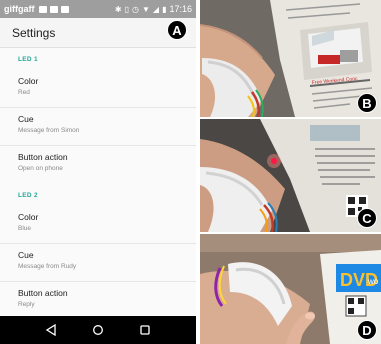 The height and width of the screenshot is (344, 381). I want to click on signal-icon: ◢, so click(156, 9).